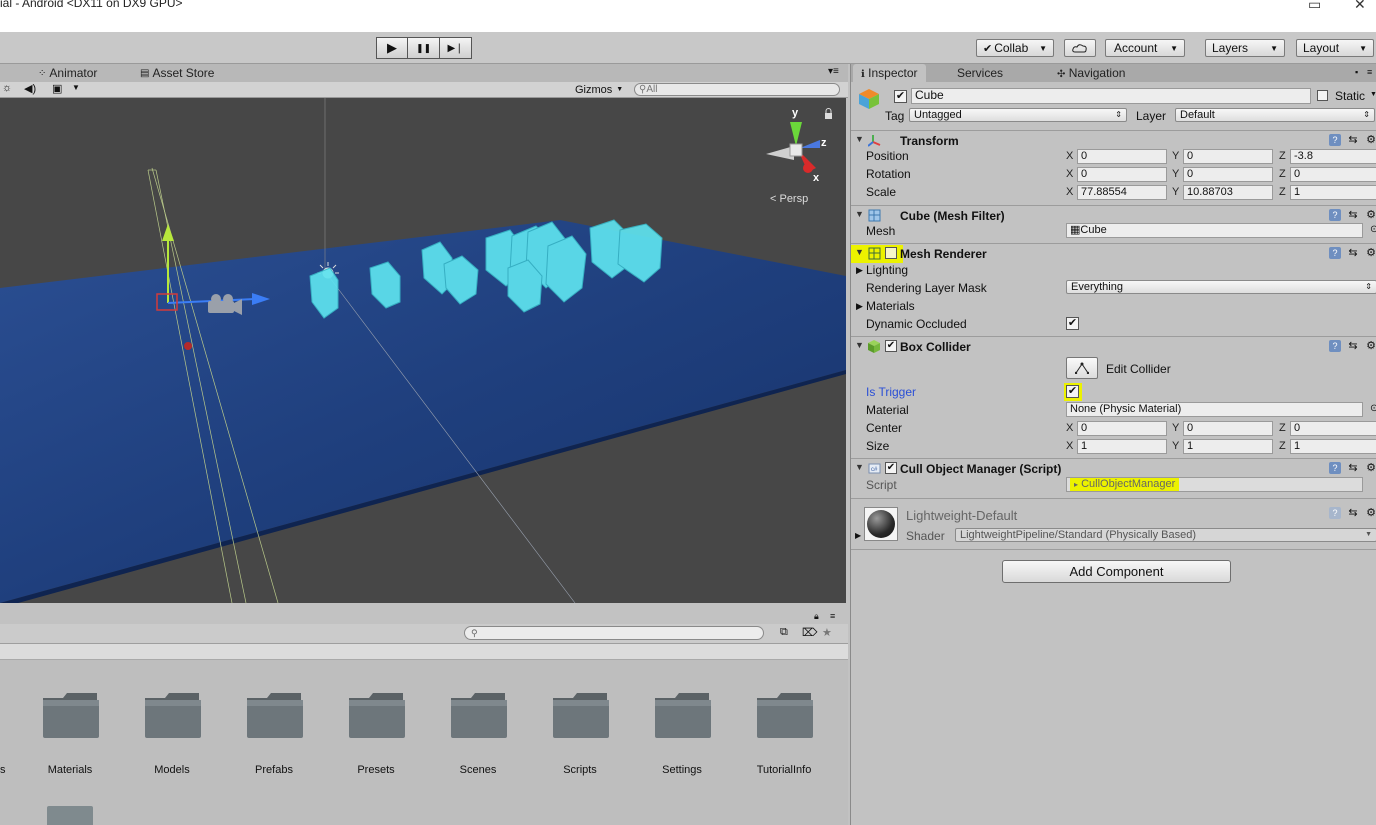 The height and width of the screenshot is (825, 1376). Describe the element at coordinates (580, 733) in the screenshot. I see `folder-item: Scripts` at that location.